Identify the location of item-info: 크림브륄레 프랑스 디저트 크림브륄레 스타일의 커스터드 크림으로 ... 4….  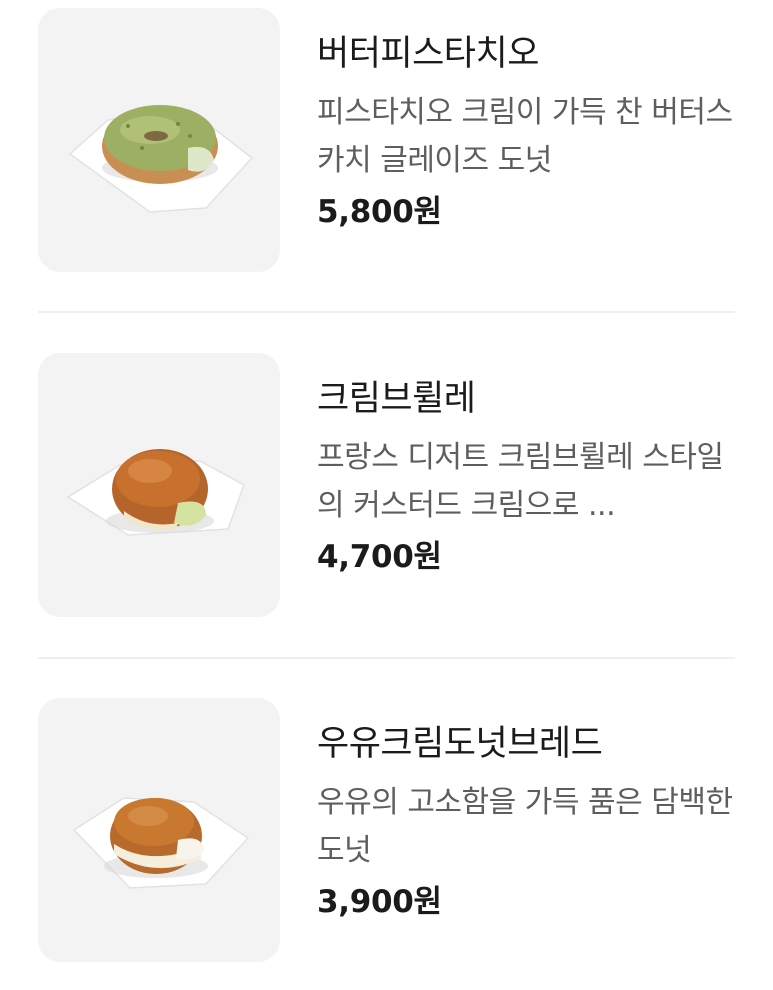
(527, 478).